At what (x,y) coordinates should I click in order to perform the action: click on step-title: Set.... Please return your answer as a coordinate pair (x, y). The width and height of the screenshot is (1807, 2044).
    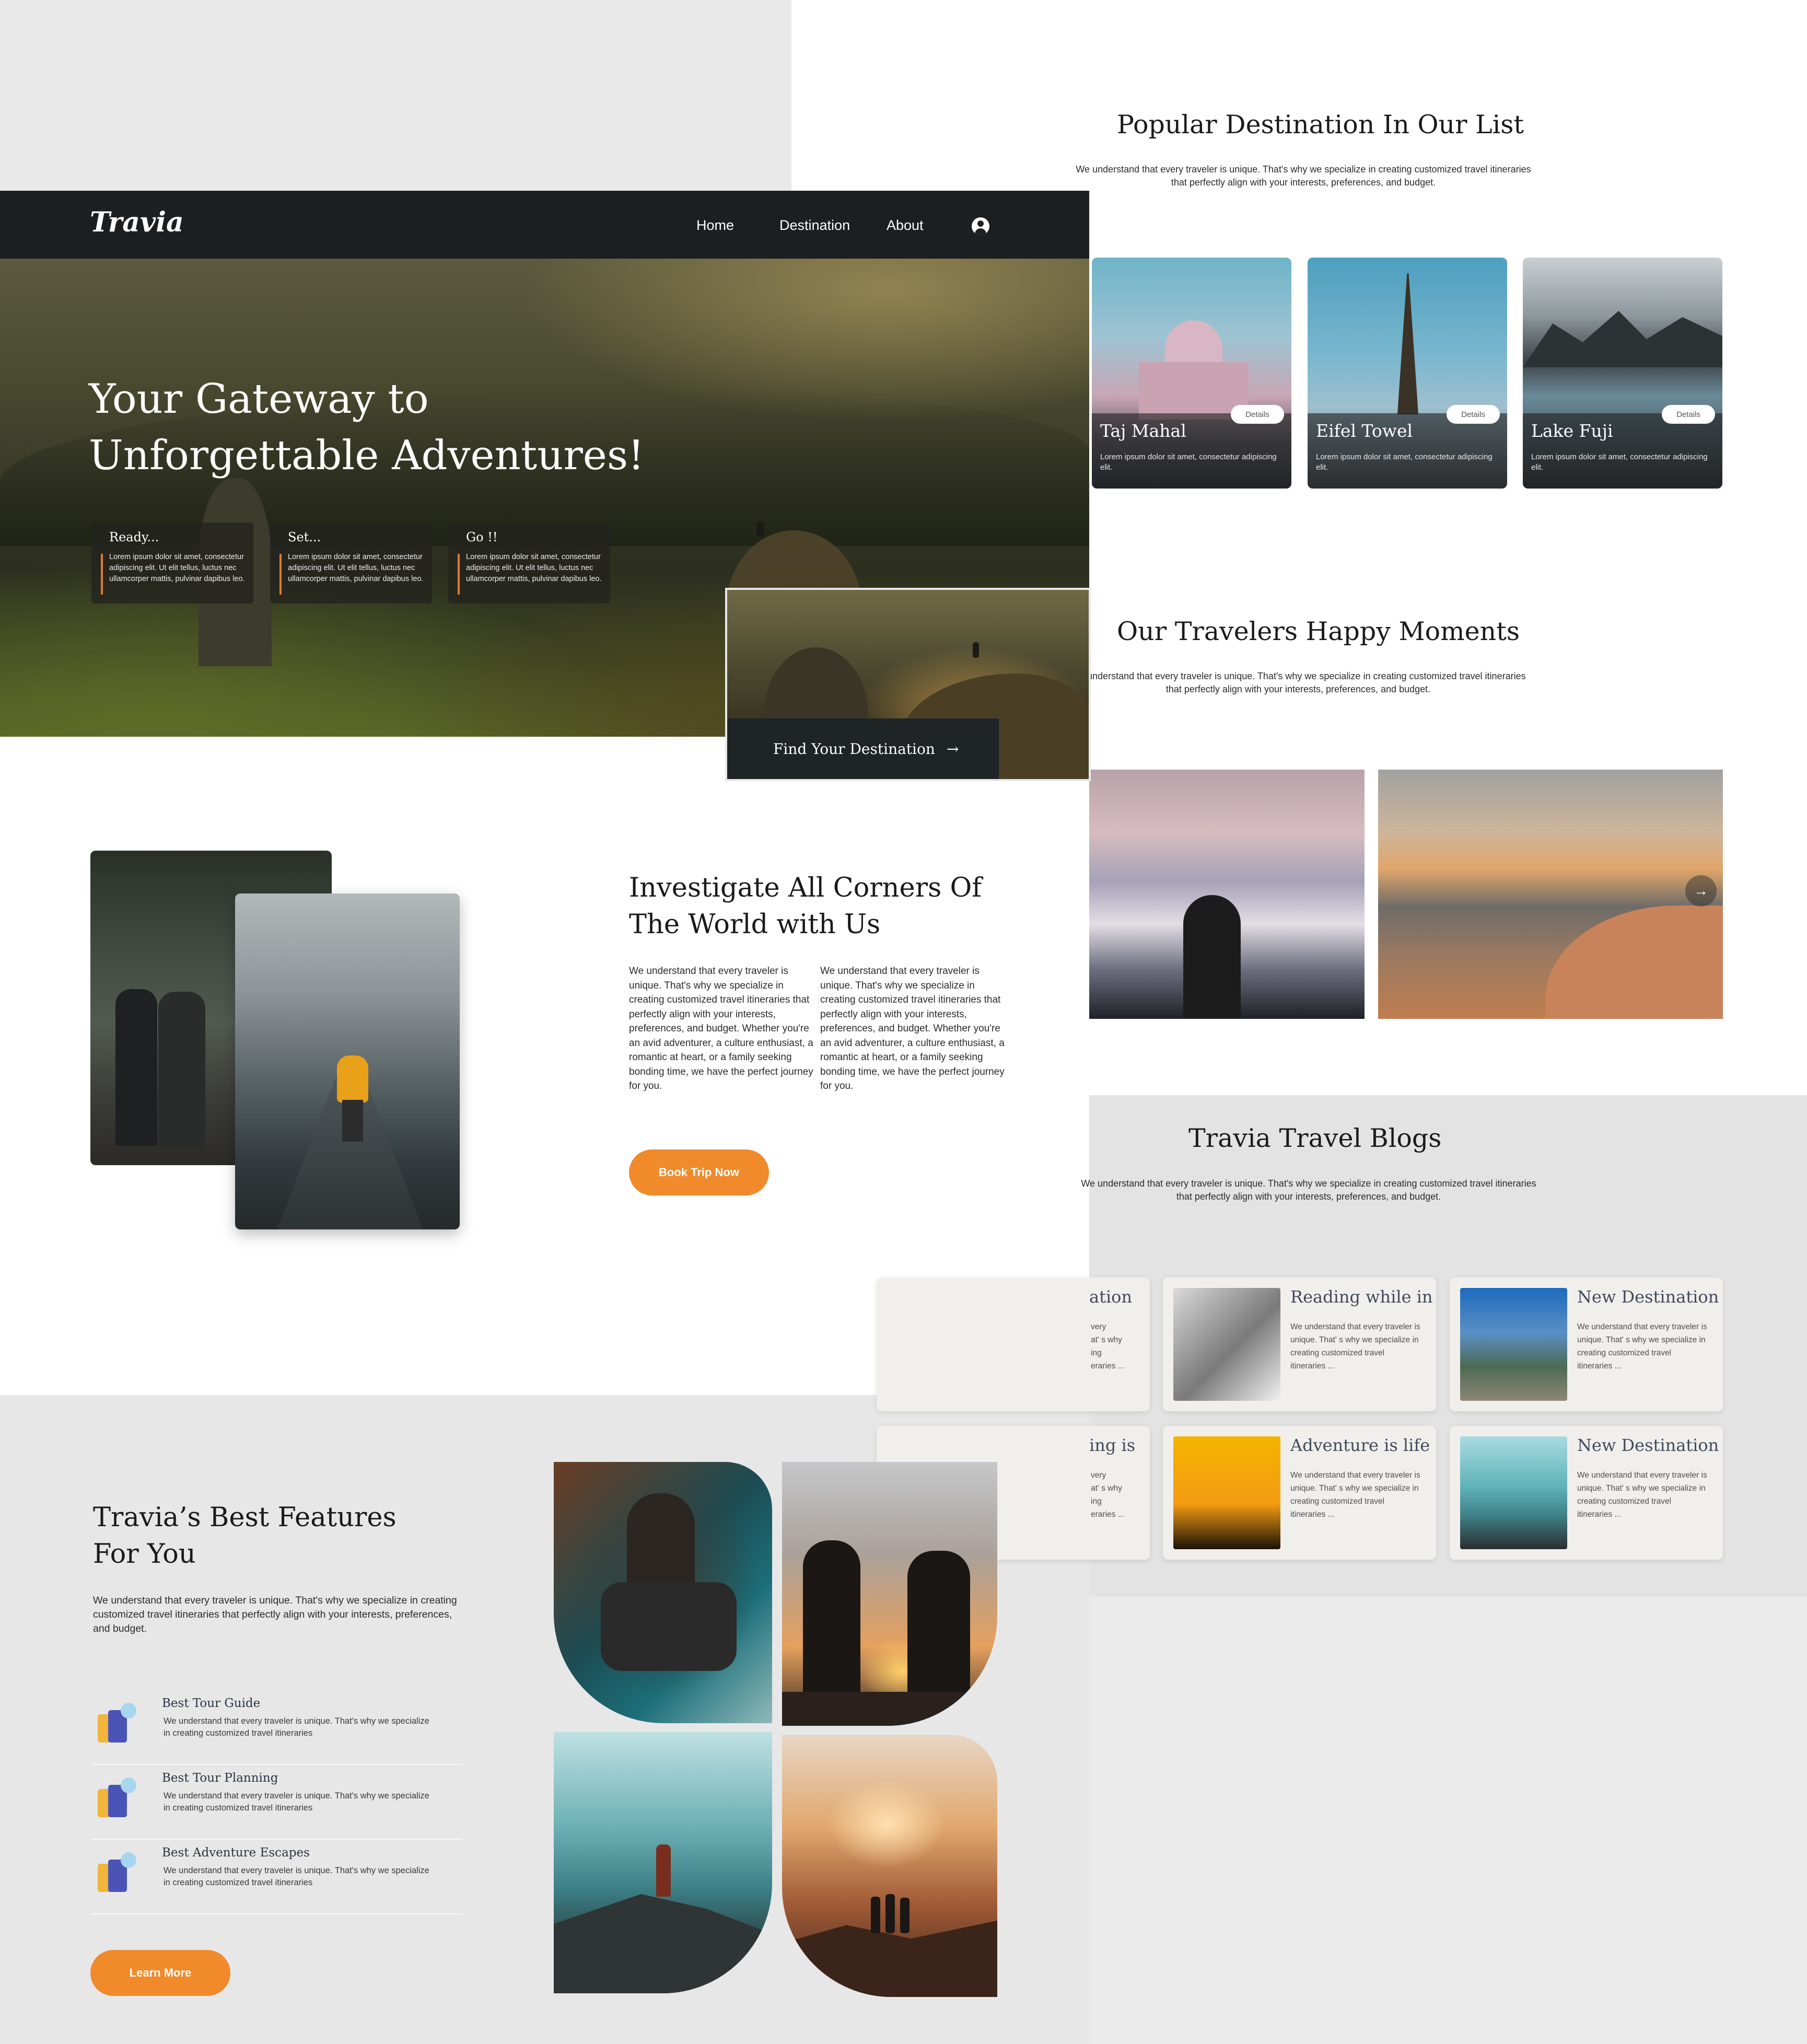
    Looking at the image, I should click on (304, 537).